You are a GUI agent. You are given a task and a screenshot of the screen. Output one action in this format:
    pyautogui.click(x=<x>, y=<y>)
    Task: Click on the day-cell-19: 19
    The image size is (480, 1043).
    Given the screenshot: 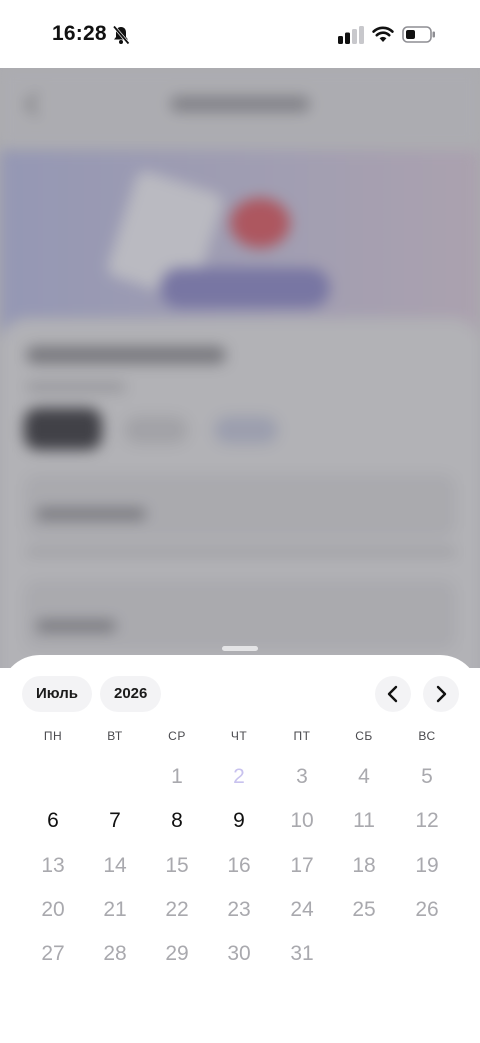 What is the action you would take?
    pyautogui.click(x=427, y=865)
    